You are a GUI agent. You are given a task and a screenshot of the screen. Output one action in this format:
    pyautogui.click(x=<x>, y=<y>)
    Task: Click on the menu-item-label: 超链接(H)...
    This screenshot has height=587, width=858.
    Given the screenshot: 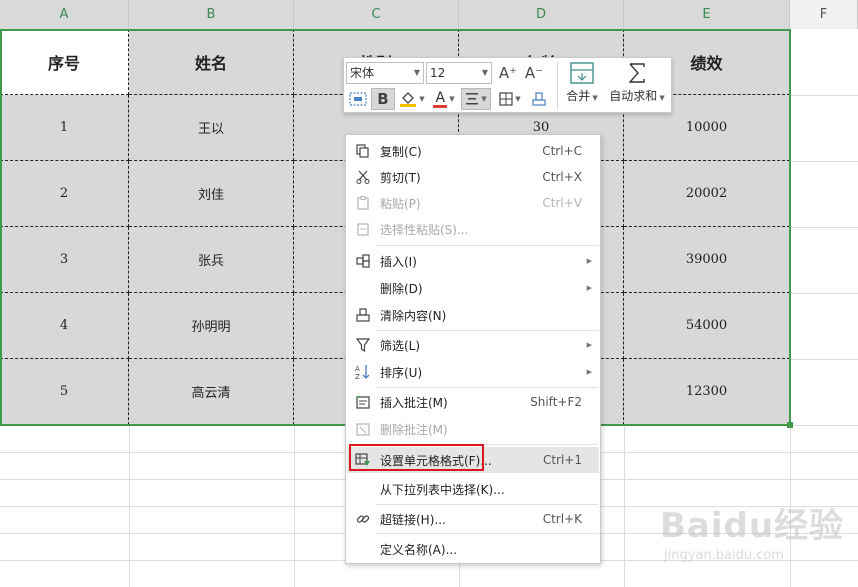 What is the action you would take?
    pyautogui.click(x=413, y=519)
    